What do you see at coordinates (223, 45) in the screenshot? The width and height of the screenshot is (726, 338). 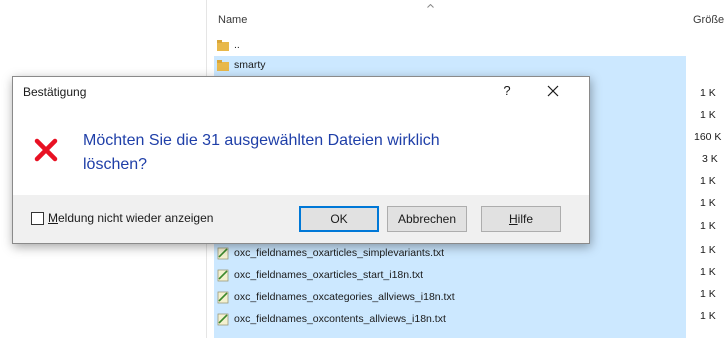 I see `parent-folder-icon` at bounding box center [223, 45].